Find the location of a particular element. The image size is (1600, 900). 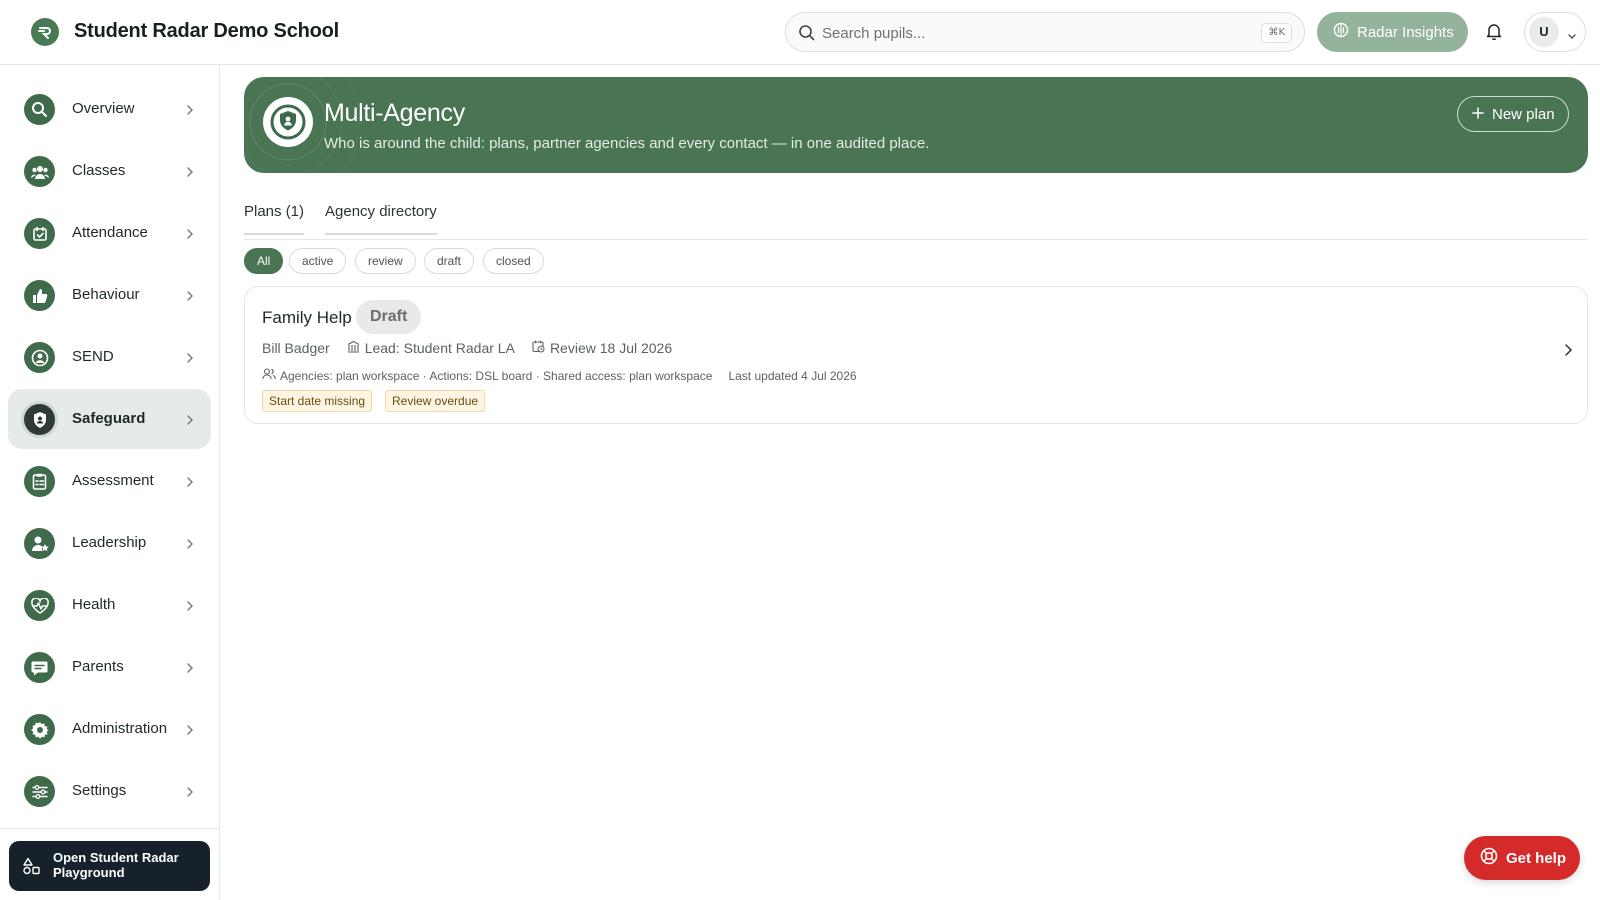

get-help-button: Get help is located at coordinates (1522, 858).